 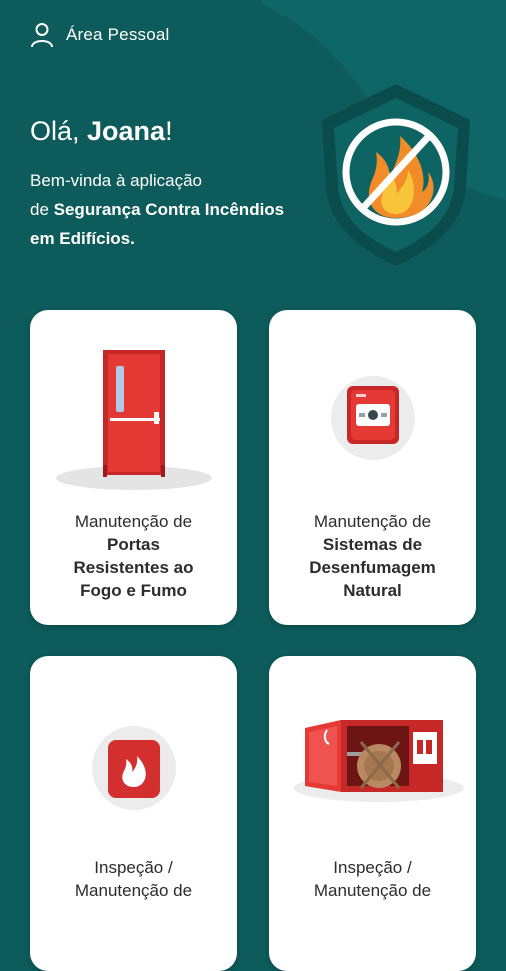 What do you see at coordinates (157, 224) in the screenshot?
I see `app-name: Segurança Contra Incêndios em Edifícios.` at bounding box center [157, 224].